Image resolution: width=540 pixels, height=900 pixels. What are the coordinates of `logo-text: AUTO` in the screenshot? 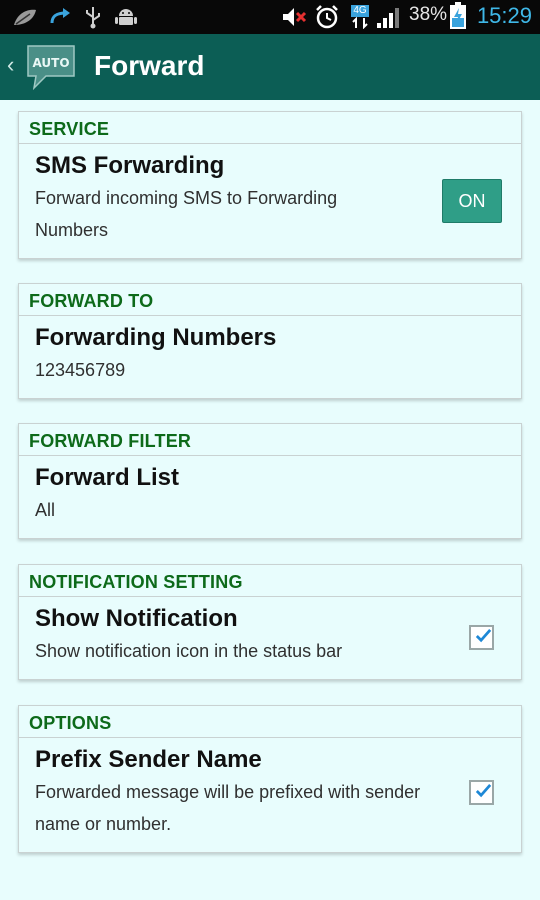 It's located at (50, 63).